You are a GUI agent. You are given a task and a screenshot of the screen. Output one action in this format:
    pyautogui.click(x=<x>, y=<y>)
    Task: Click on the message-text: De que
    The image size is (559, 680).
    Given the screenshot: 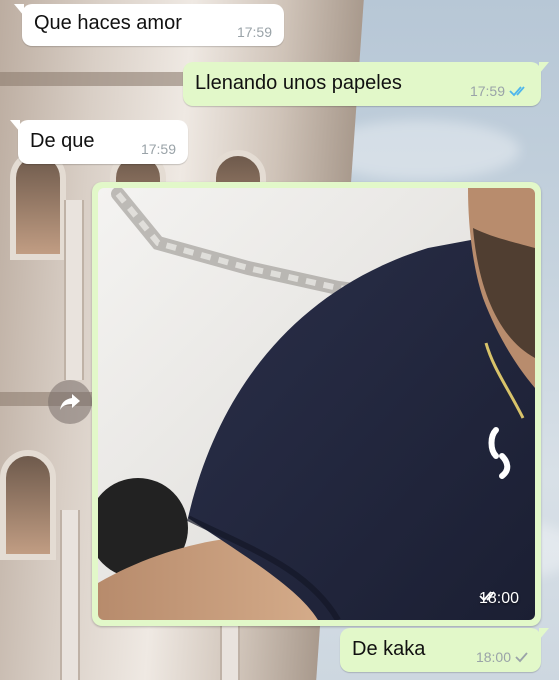 What is the action you would take?
    pyautogui.click(x=62, y=141)
    